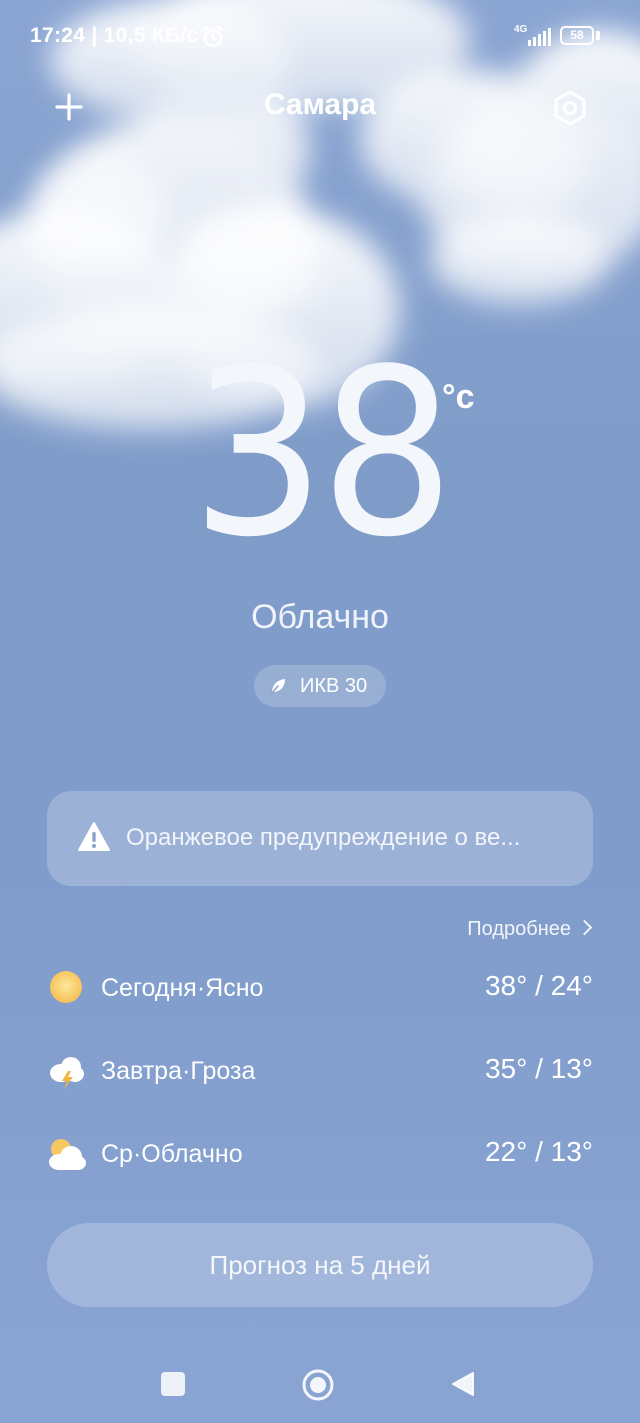 The height and width of the screenshot is (1423, 640). I want to click on forecast-row-today: Сегодня·Ясно 38° / 24°, so click(320, 987).